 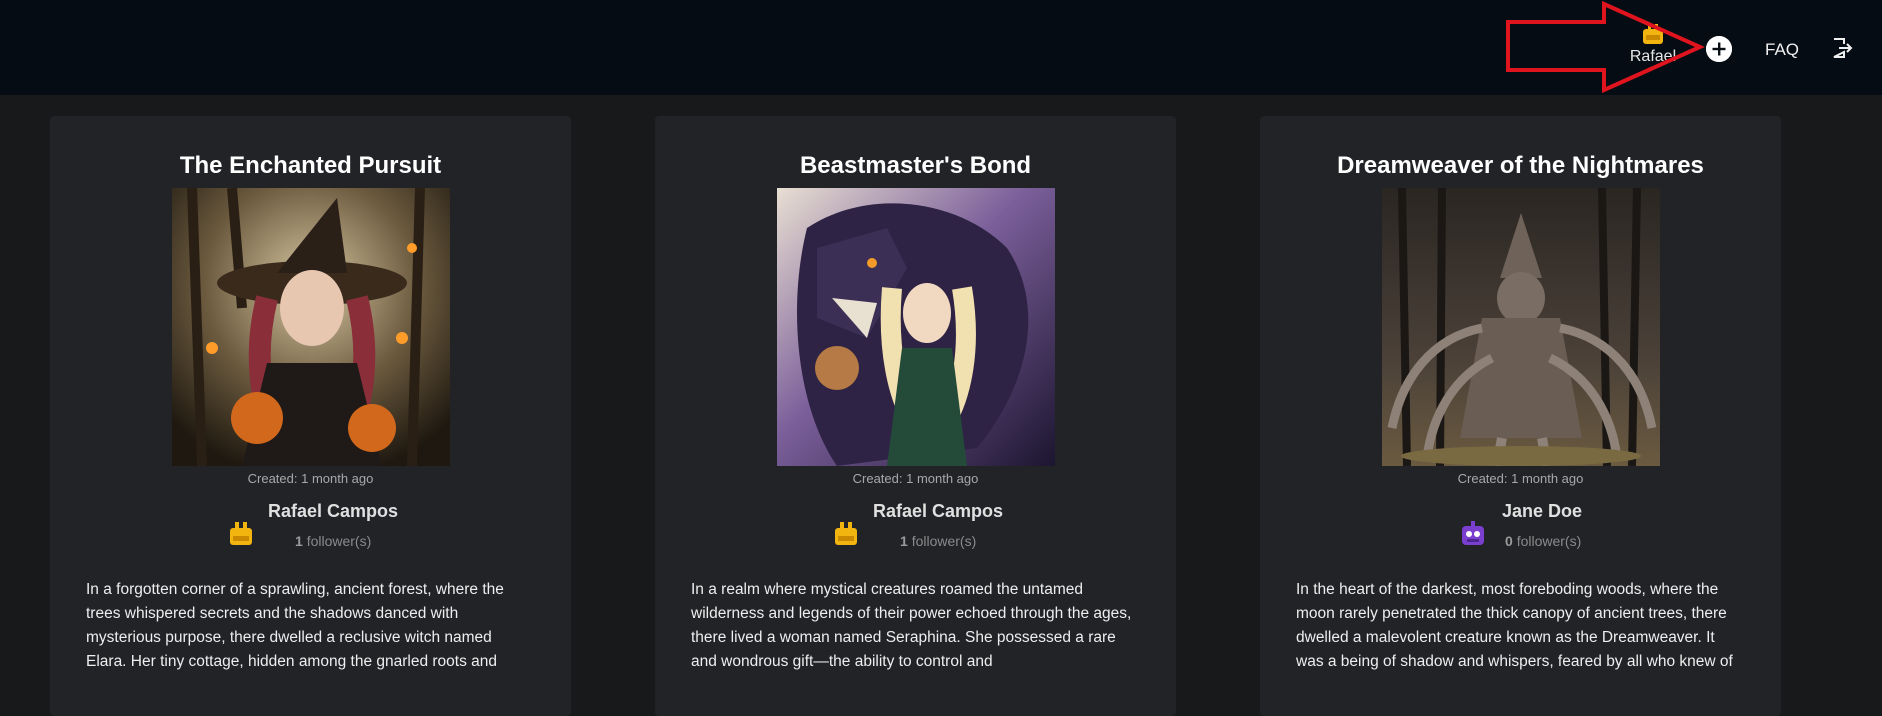 What do you see at coordinates (1782, 50) in the screenshot?
I see `faq-link: FAQ` at bounding box center [1782, 50].